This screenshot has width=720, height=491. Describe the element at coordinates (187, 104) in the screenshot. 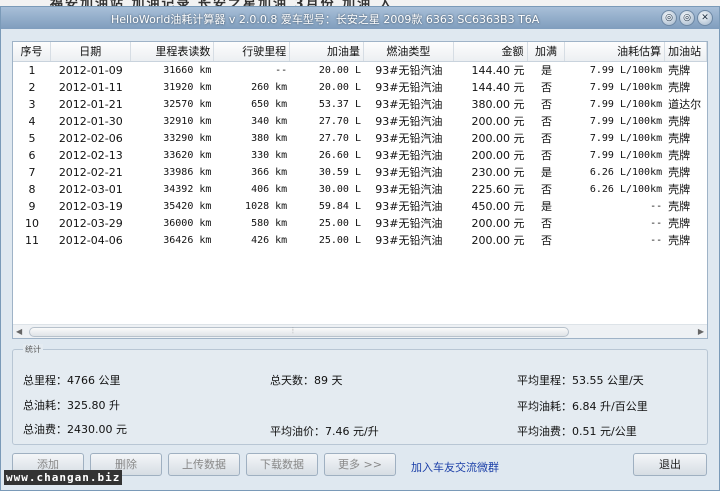

I see `table-cell: 32570 km` at that location.